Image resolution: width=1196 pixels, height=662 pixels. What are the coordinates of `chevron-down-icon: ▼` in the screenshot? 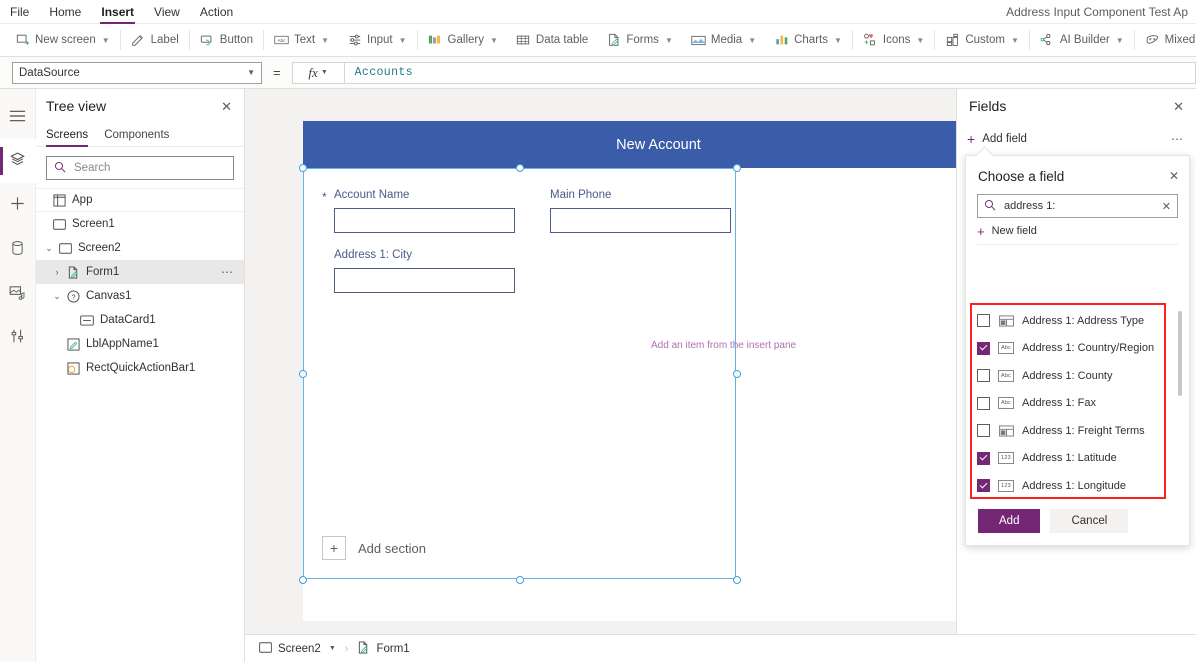 It's located at (332, 648).